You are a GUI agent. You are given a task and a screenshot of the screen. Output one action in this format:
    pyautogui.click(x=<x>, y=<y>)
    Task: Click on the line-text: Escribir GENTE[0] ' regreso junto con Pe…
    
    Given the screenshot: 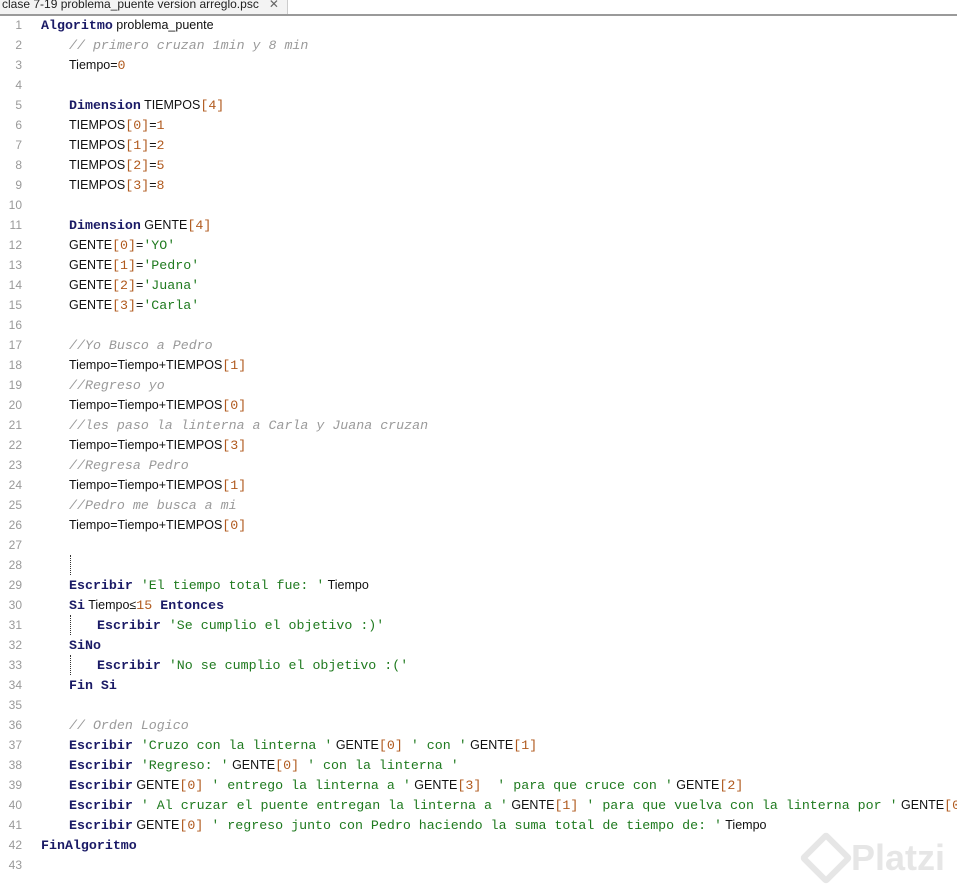 What is the action you would take?
    pyautogui.click(x=417, y=825)
    